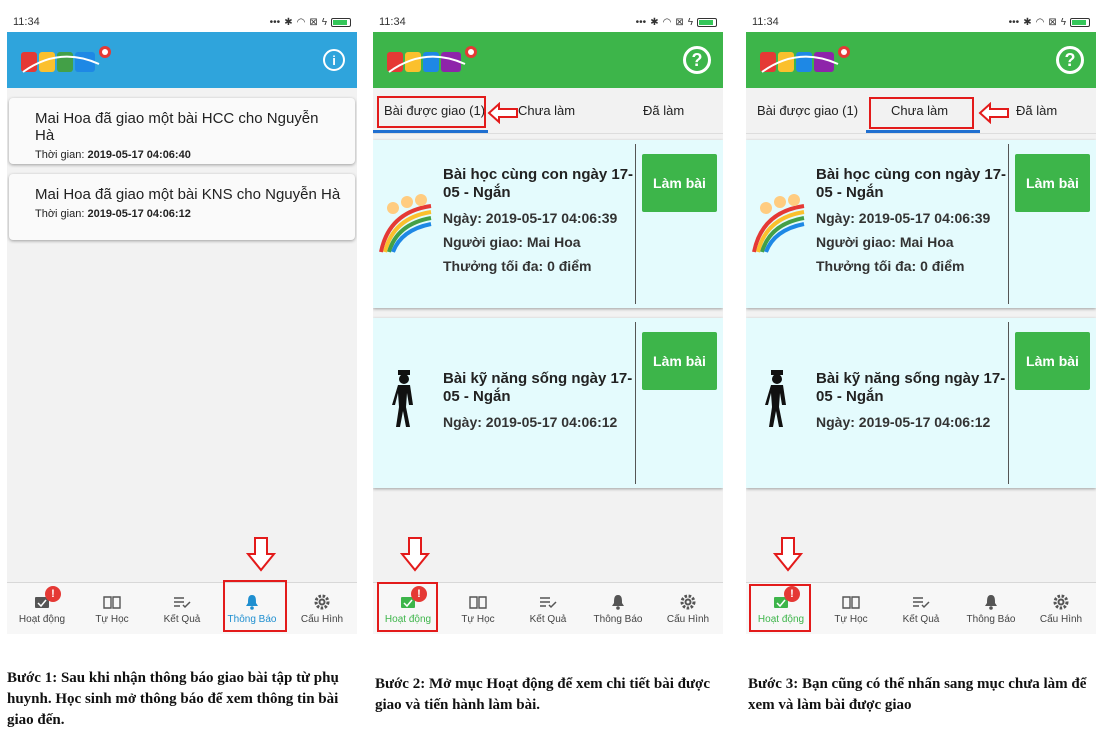  What do you see at coordinates (60, 155) in the screenshot?
I see `time-label: Thời gian:` at bounding box center [60, 155].